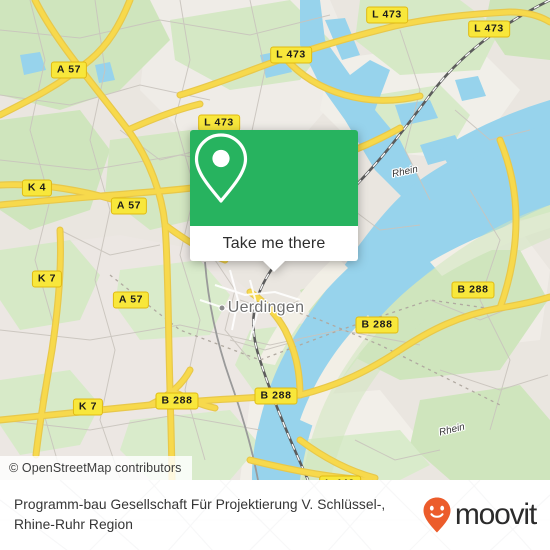 This screenshot has height=550, width=550. Describe the element at coordinates (266, 307) in the screenshot. I see `place-label: Uerdingen` at that location.